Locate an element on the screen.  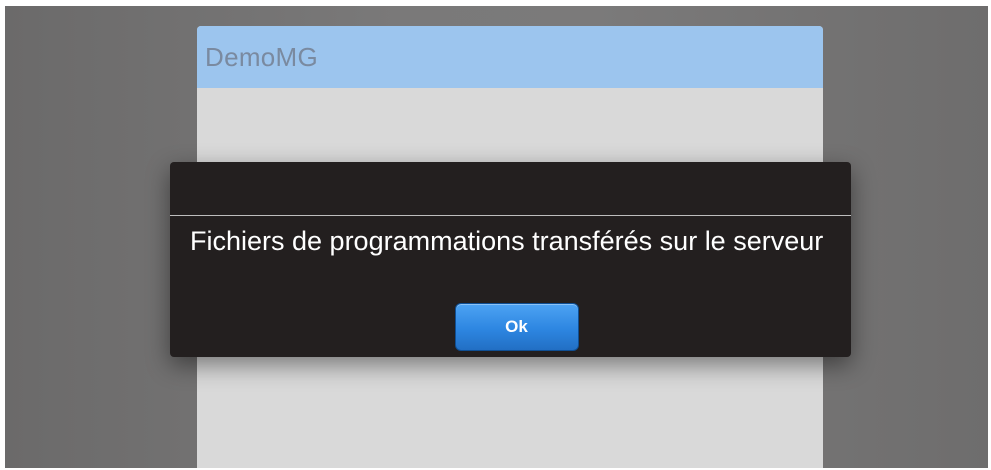
app-title: DemoMG is located at coordinates (262, 56).